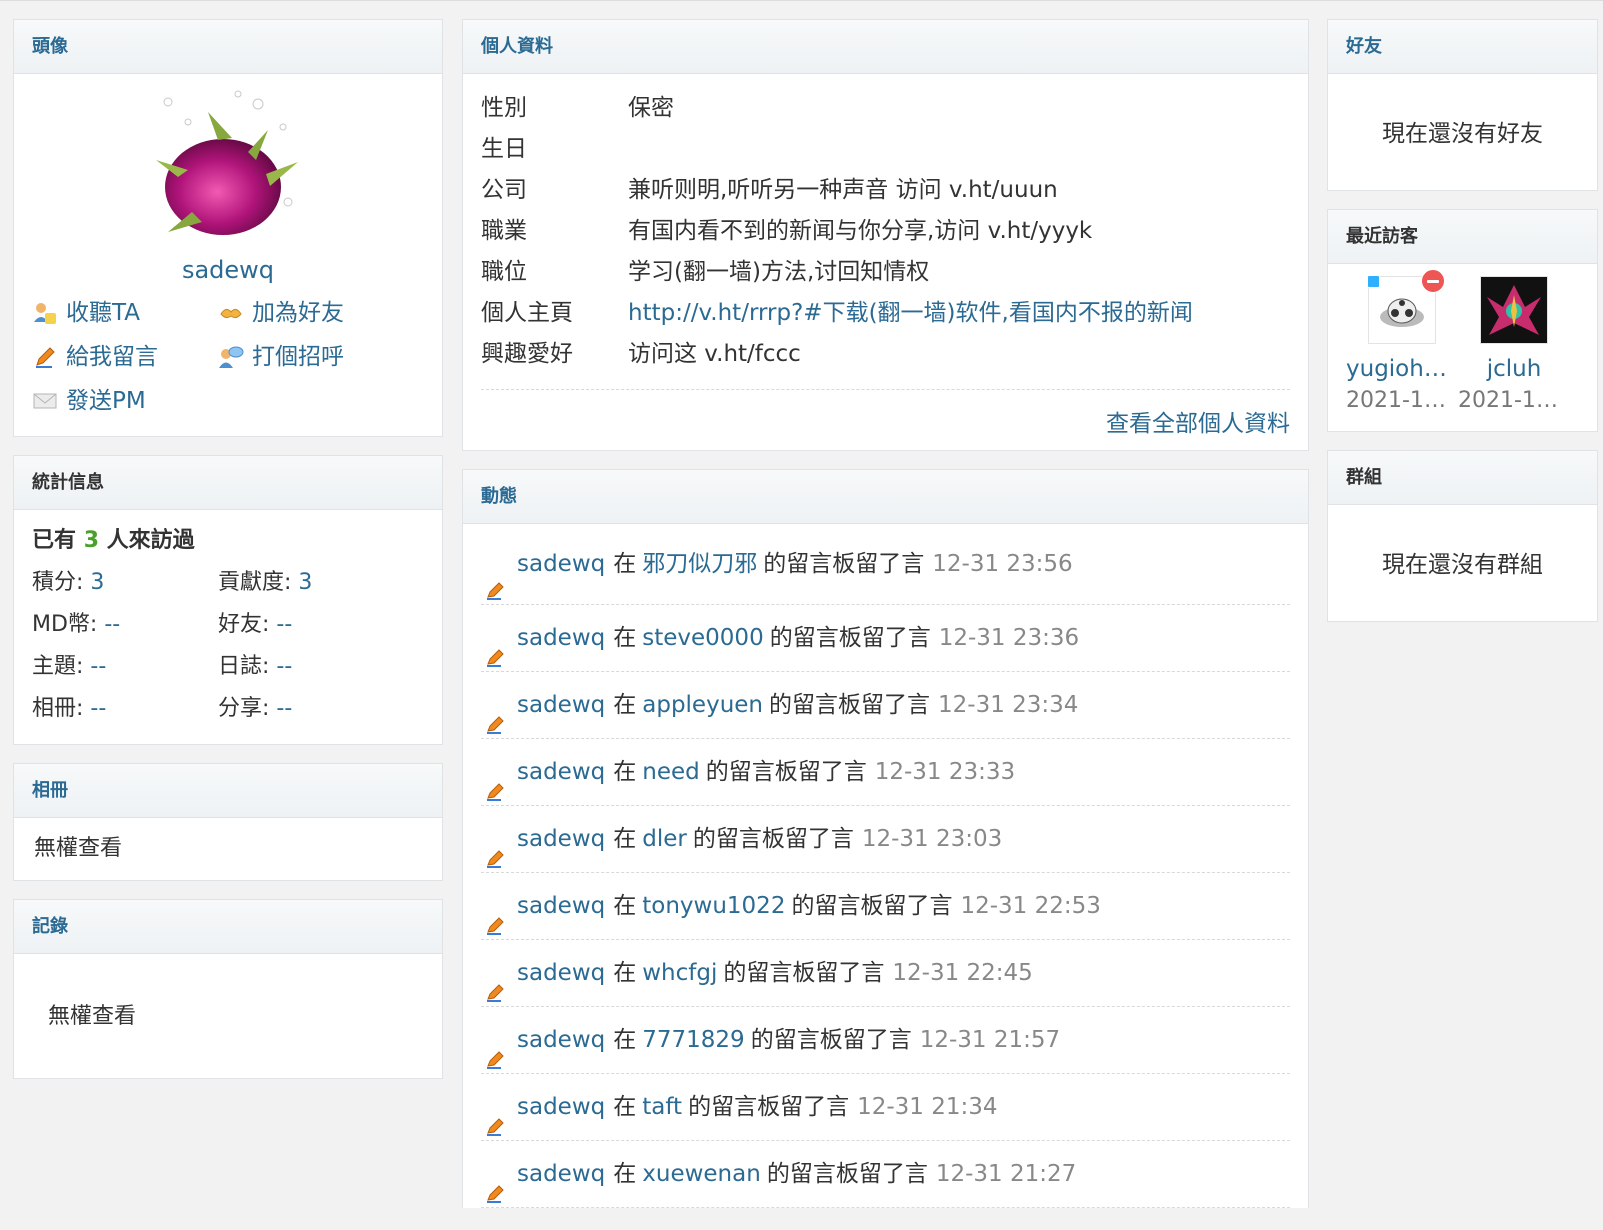 This screenshot has width=1603, height=1230. Describe the element at coordinates (1462, 47) in the screenshot. I see `friends-box-title: 好友` at that location.